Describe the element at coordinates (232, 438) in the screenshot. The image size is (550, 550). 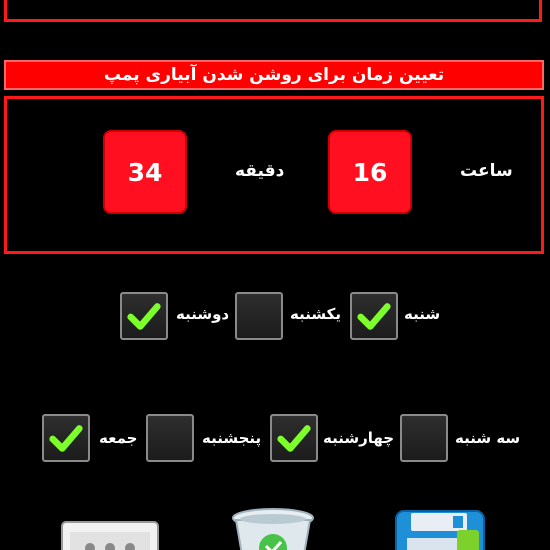
I see `day-label-thursday: پنجشنبه` at that location.